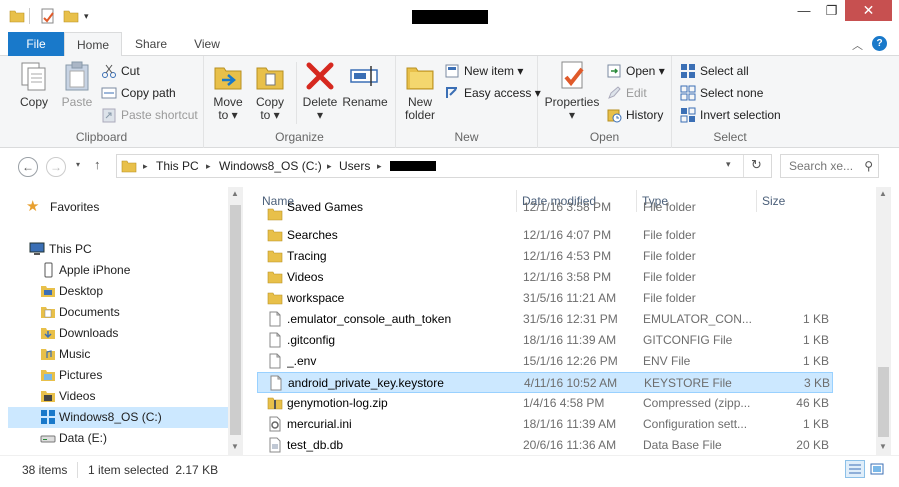 The image size is (899, 487). What do you see at coordinates (28, 167) in the screenshot?
I see `back-button: ←` at bounding box center [28, 167].